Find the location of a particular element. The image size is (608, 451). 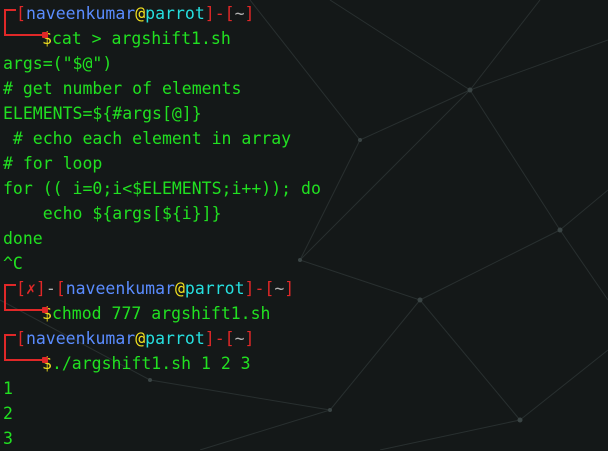

script-line: ELEMENTS=${#args[@]} is located at coordinates (102, 113).